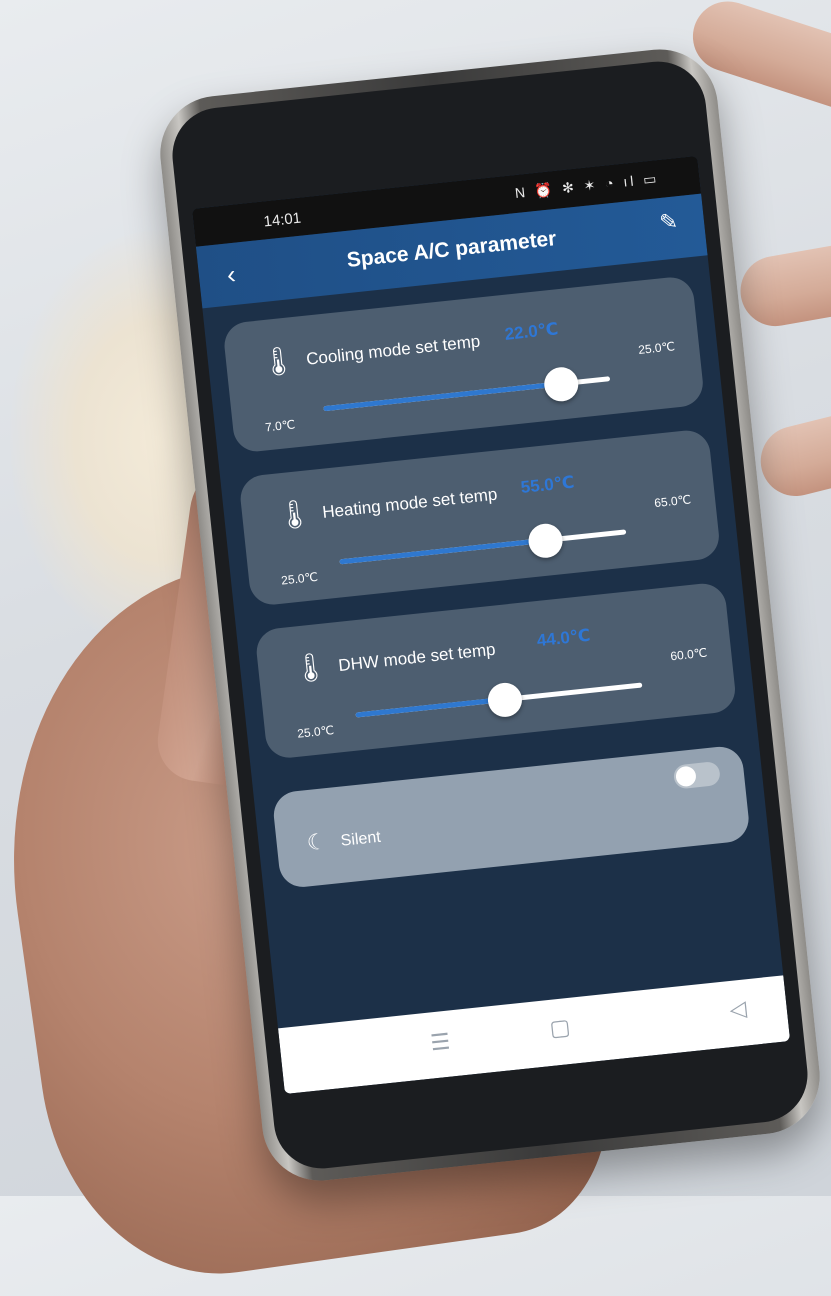 The height and width of the screenshot is (1296, 831). Describe the element at coordinates (688, 654) in the screenshot. I see `card-max: 60.0℃` at that location.